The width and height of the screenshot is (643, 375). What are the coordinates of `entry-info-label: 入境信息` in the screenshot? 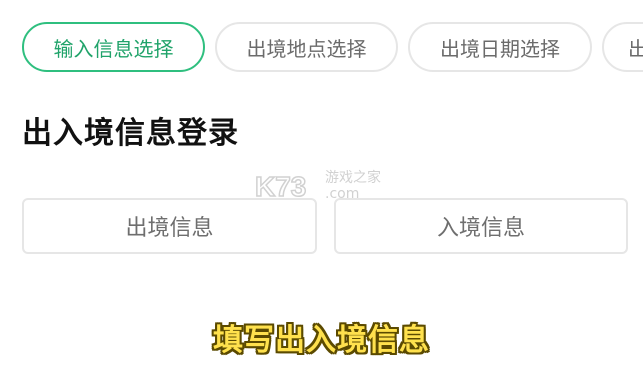 It's located at (480, 228).